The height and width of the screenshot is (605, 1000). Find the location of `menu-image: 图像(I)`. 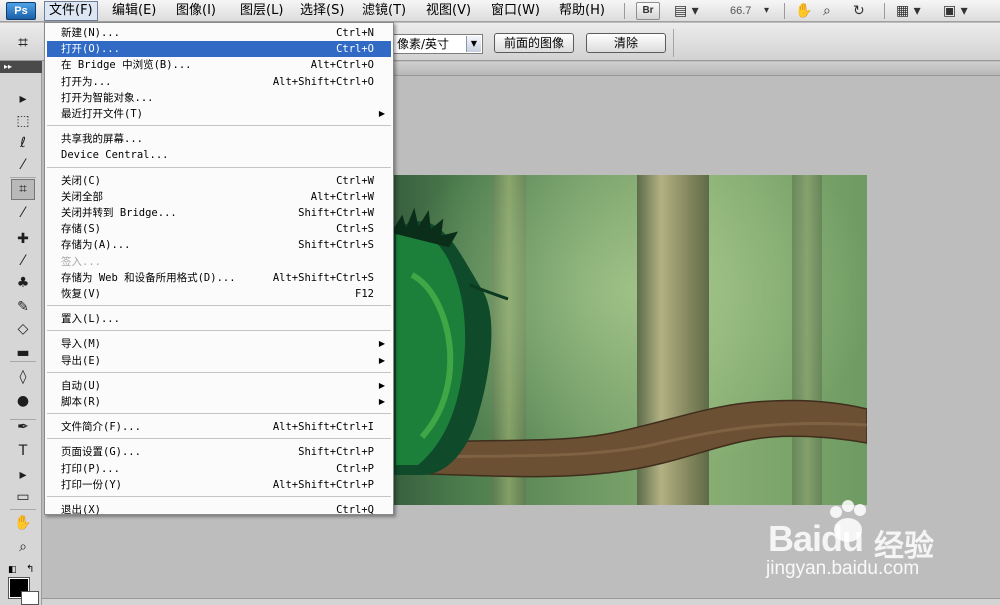

menu-image: 图像(I) is located at coordinates (196, 11).